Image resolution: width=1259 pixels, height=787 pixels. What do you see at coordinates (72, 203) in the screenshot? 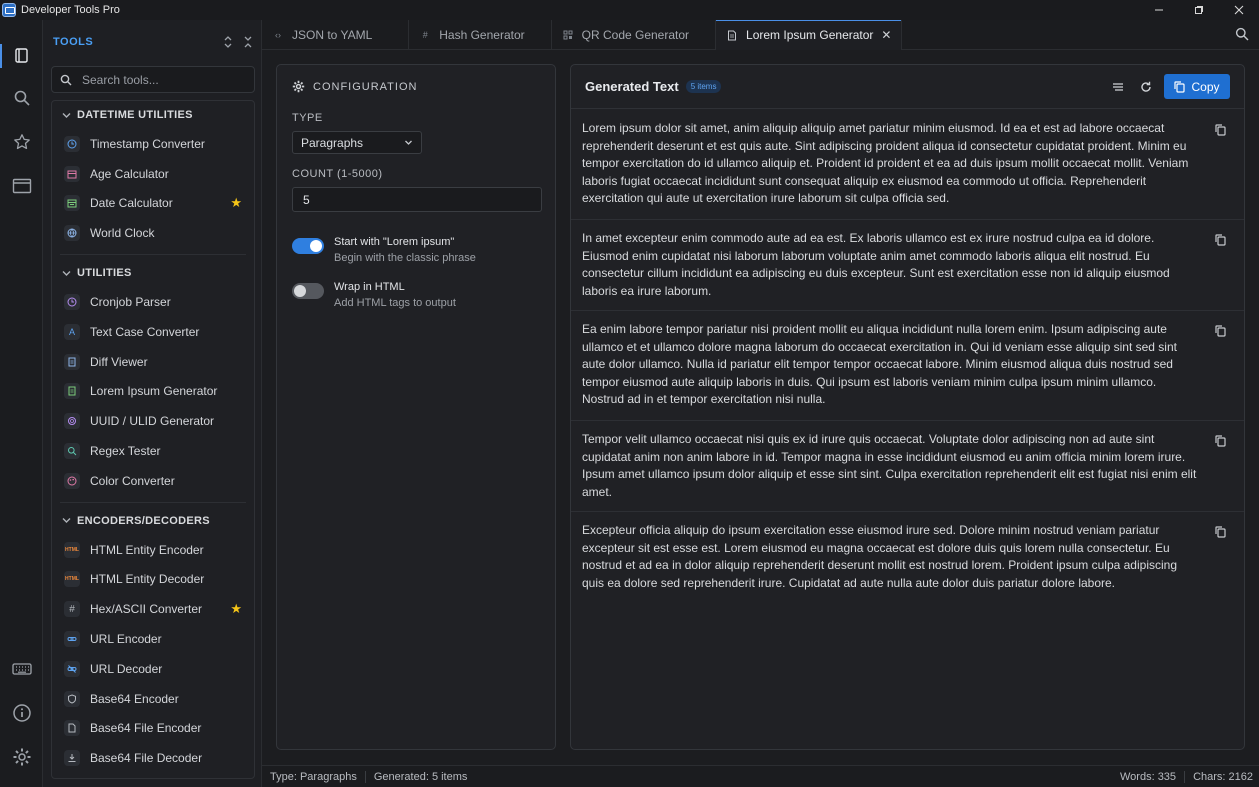
I see `calendar-calc-icon` at bounding box center [72, 203].